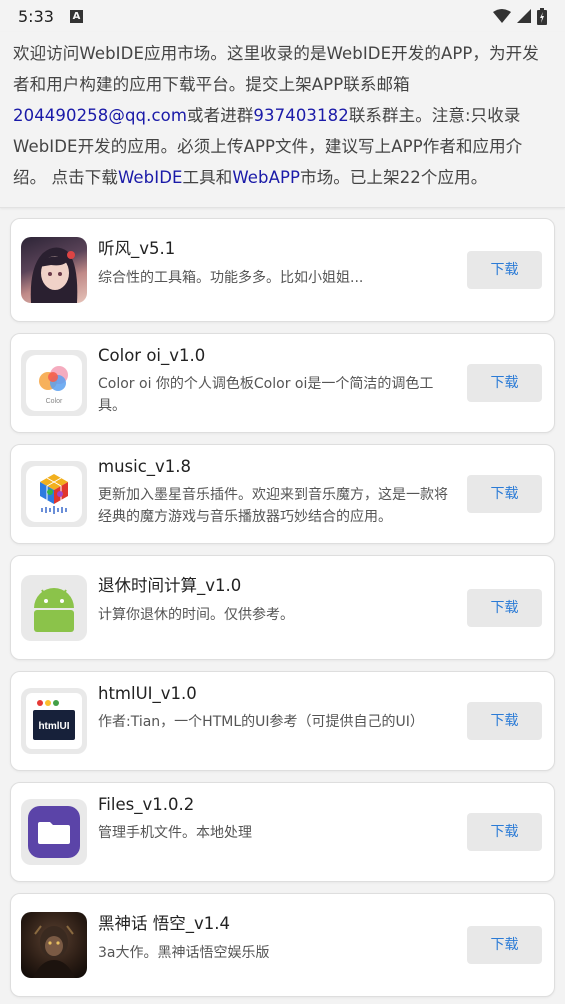  I want to click on app-card: 听风_v5.1 综合性的工具箱。功能多多。比如小姐姐... 下载, so click(282, 270).